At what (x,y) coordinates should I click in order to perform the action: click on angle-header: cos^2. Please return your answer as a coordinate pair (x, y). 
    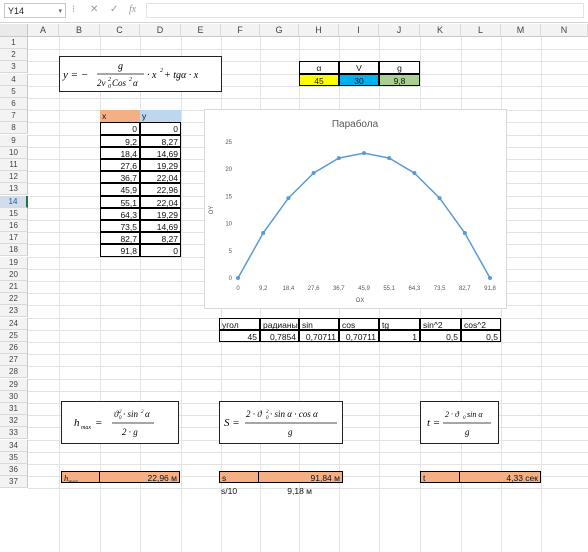
    Looking at the image, I should click on (481, 323).